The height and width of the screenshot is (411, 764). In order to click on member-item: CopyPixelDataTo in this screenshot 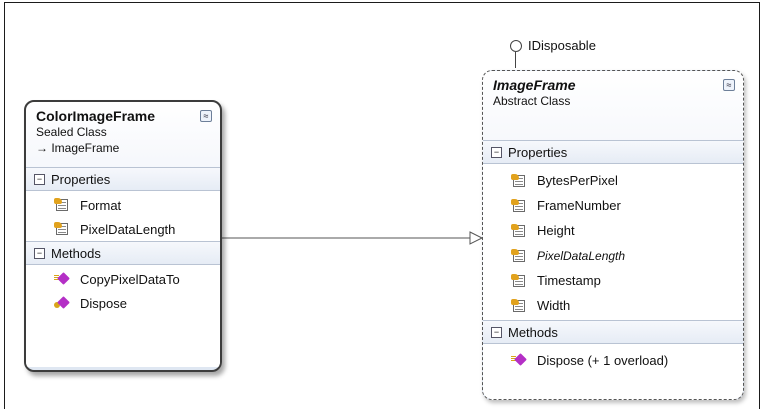, I will do `click(123, 279)`.